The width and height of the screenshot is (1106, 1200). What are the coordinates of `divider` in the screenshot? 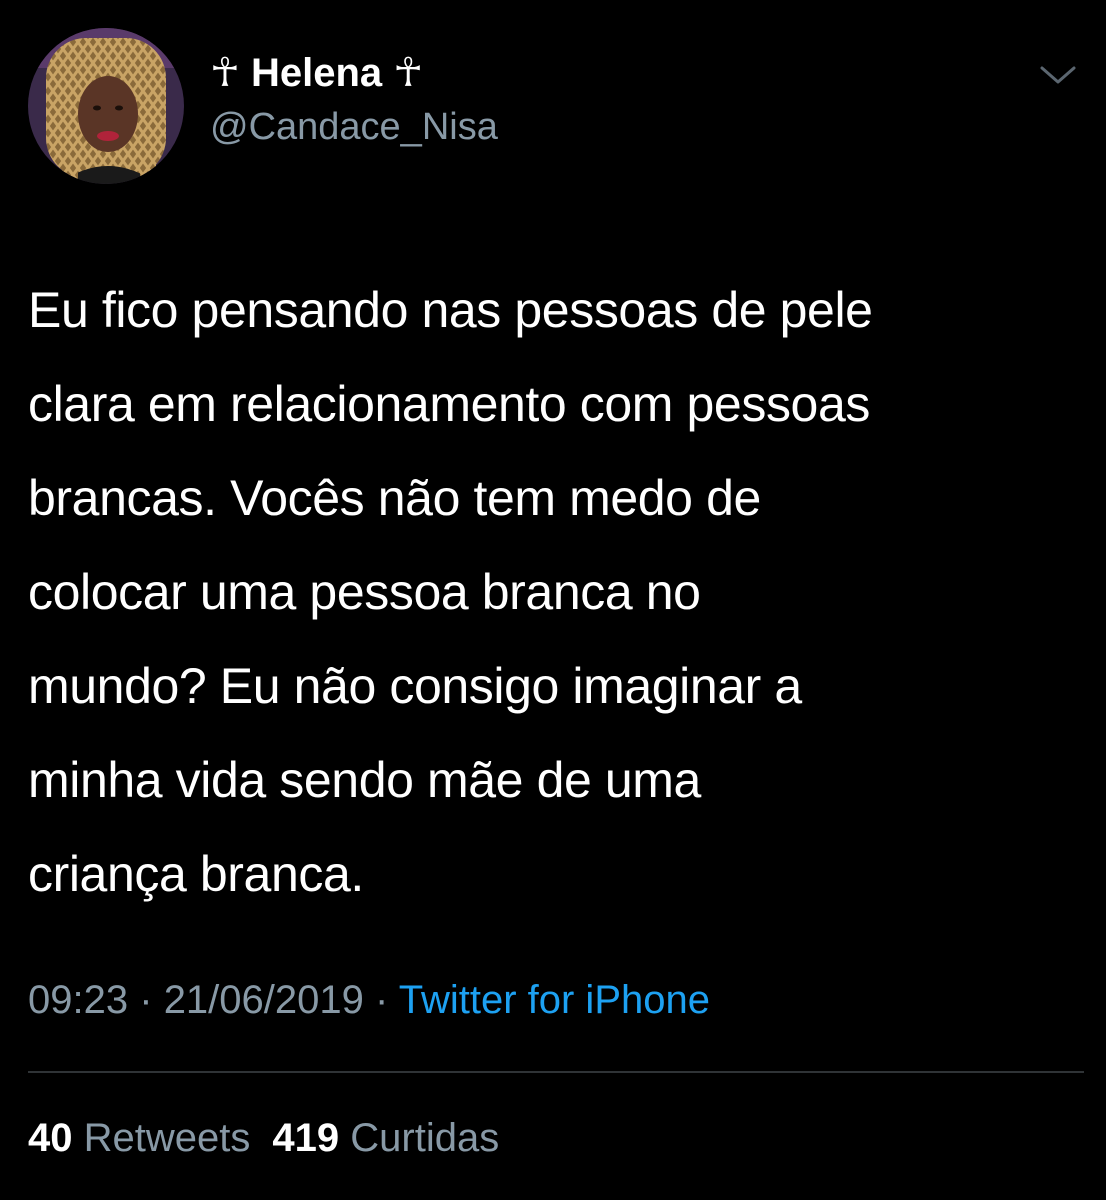 It's located at (556, 1072).